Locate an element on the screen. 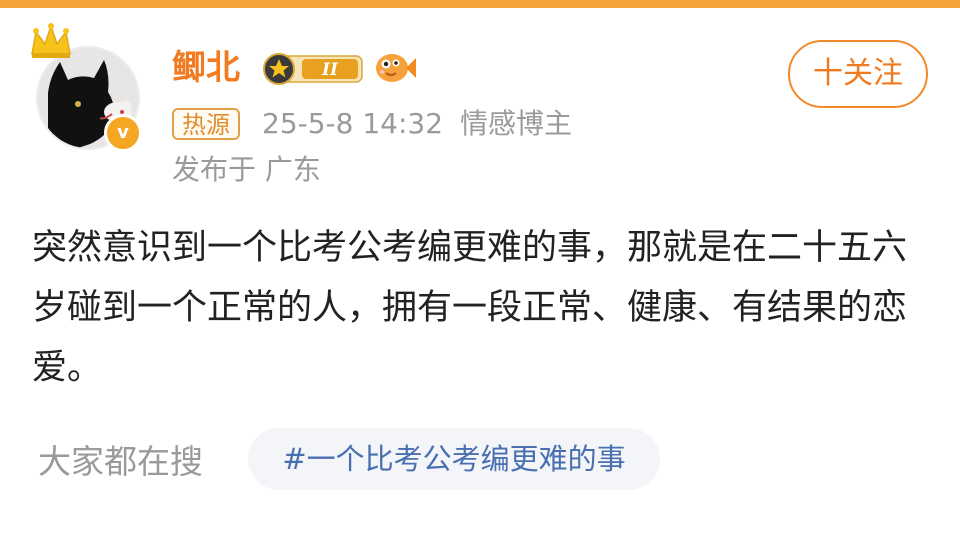  source-tag: 热源 is located at coordinates (206, 124).